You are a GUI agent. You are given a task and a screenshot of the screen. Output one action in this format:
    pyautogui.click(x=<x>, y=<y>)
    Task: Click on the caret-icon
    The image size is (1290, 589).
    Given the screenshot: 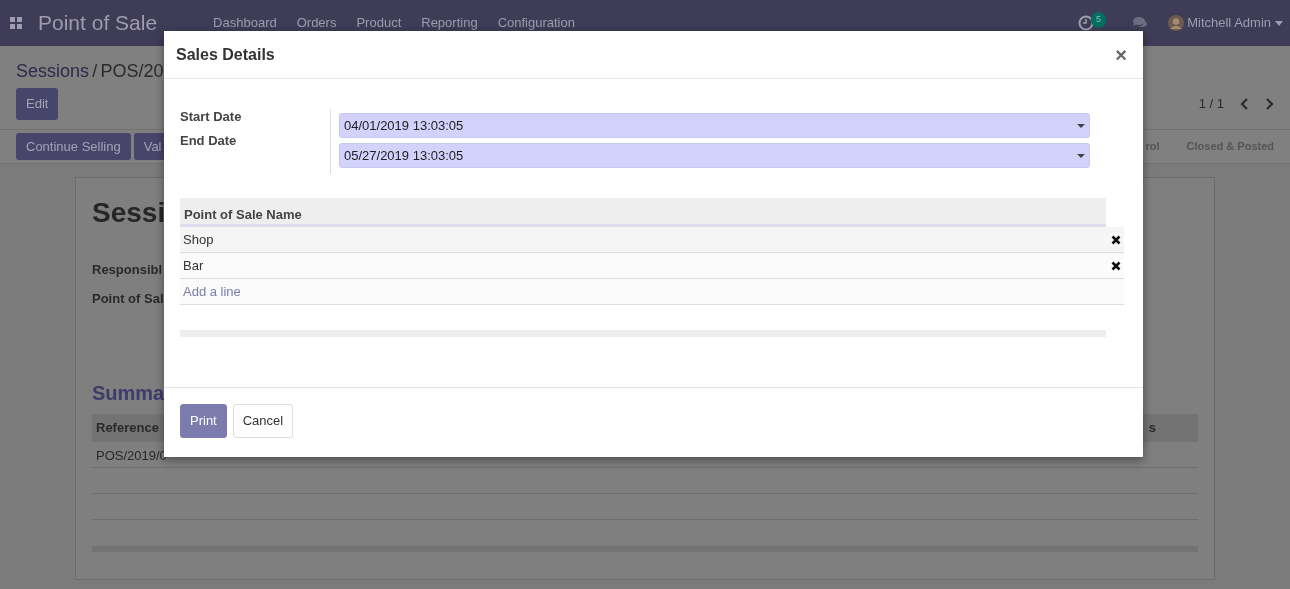 What is the action you would take?
    pyautogui.click(x=1279, y=23)
    